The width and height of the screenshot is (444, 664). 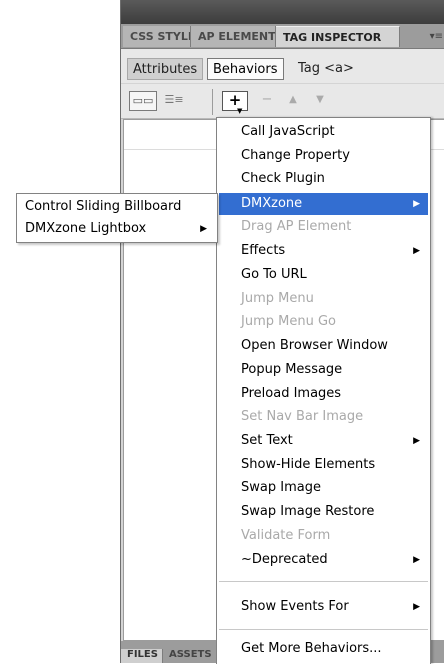 What do you see at coordinates (338, 36) in the screenshot?
I see `tab-tag-inspector: TAG INSPECTOR` at bounding box center [338, 36].